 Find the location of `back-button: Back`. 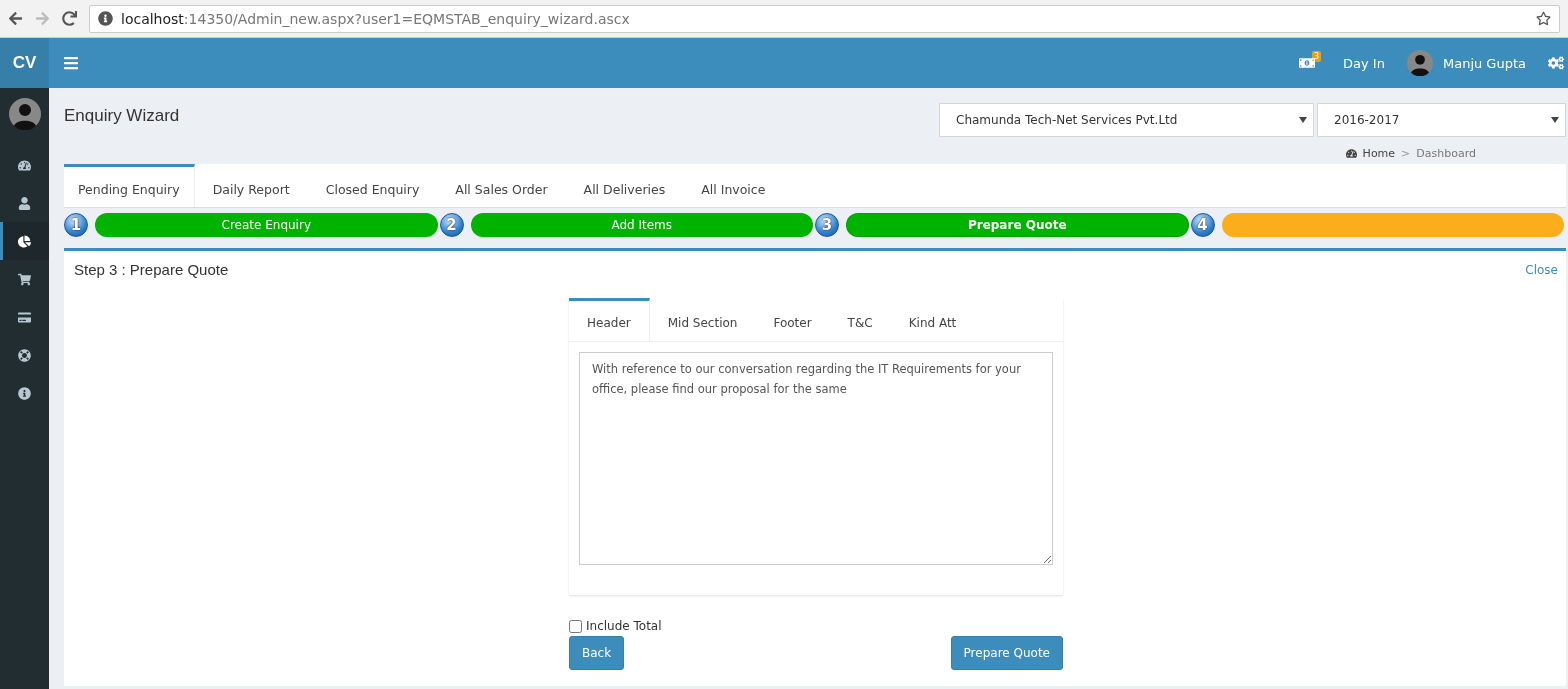

back-button: Back is located at coordinates (597, 653).